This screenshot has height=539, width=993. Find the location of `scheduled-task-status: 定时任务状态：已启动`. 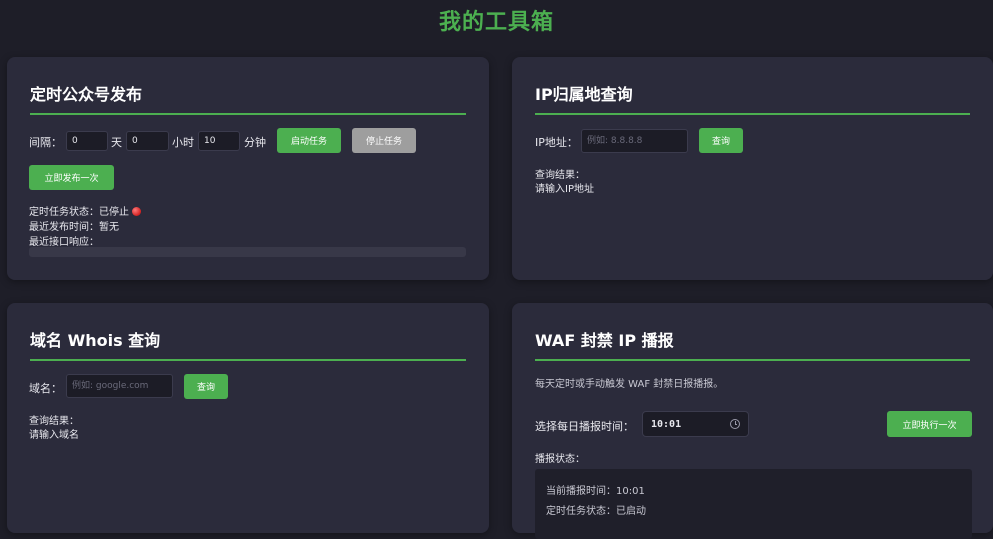

scheduled-task-status: 定时任务状态：已启动 is located at coordinates (596, 511).